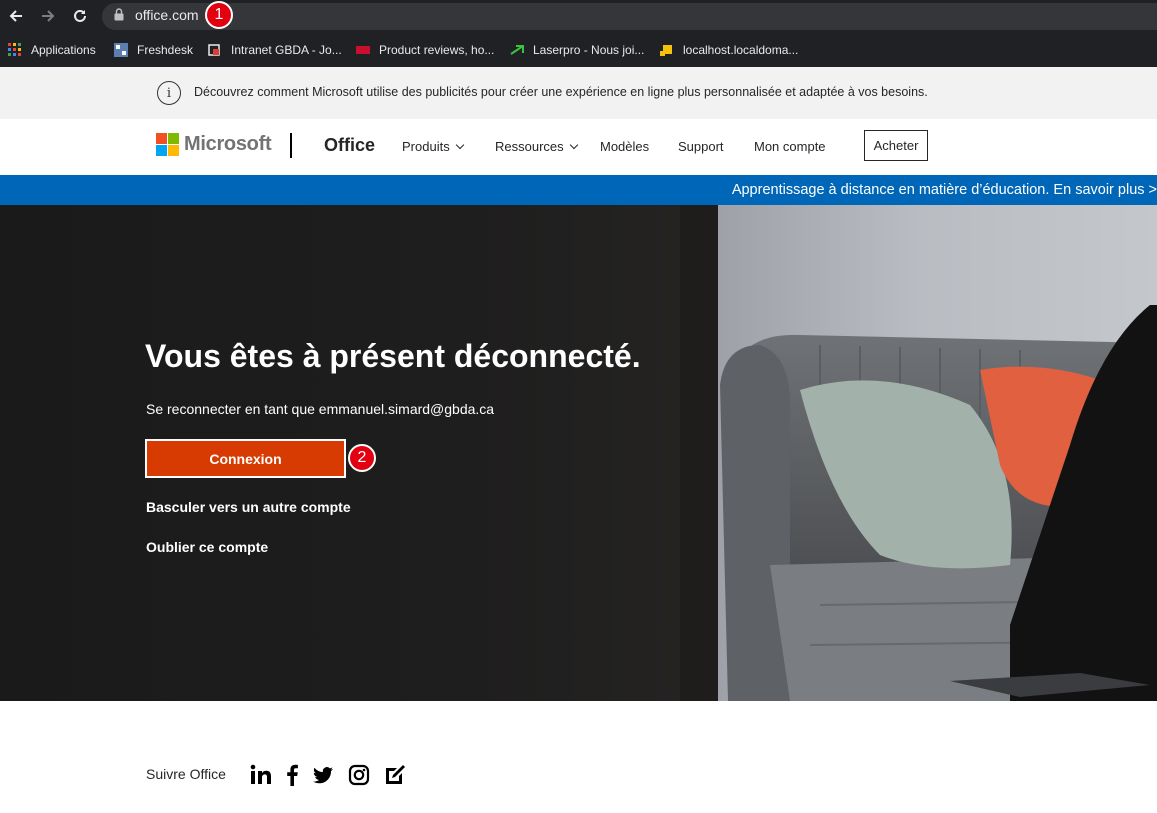 This screenshot has width=1157, height=813. I want to click on address-bar, so click(629, 16).